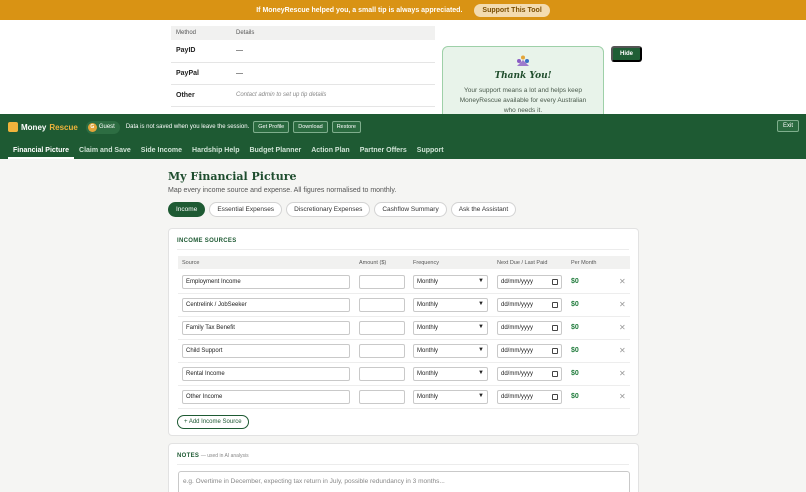  I want to click on source-input: Centrelink / JobSeeker, so click(266, 305).